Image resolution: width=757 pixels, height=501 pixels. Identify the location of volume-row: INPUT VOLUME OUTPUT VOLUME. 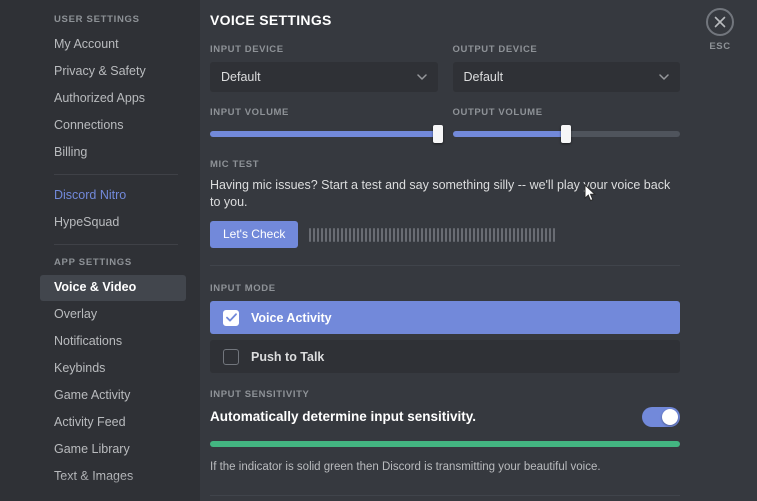
(445, 125).